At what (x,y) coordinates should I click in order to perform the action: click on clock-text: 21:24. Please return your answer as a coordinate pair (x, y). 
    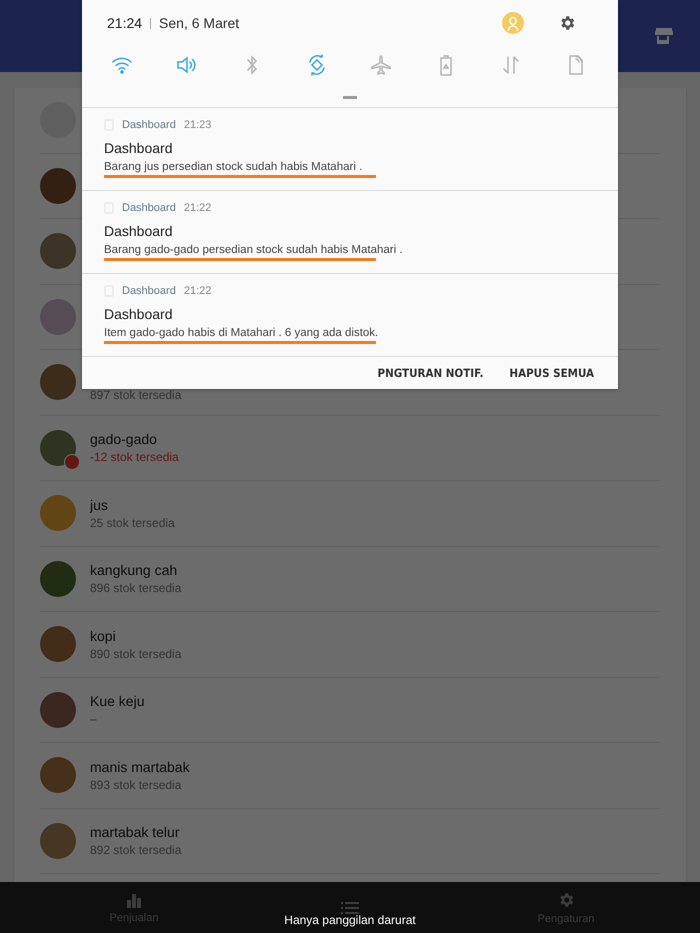
    Looking at the image, I should click on (124, 23).